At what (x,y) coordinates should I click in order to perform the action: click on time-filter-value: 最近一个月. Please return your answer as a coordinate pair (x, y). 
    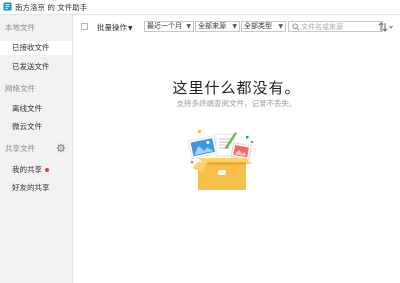
    Looking at the image, I should click on (164, 26).